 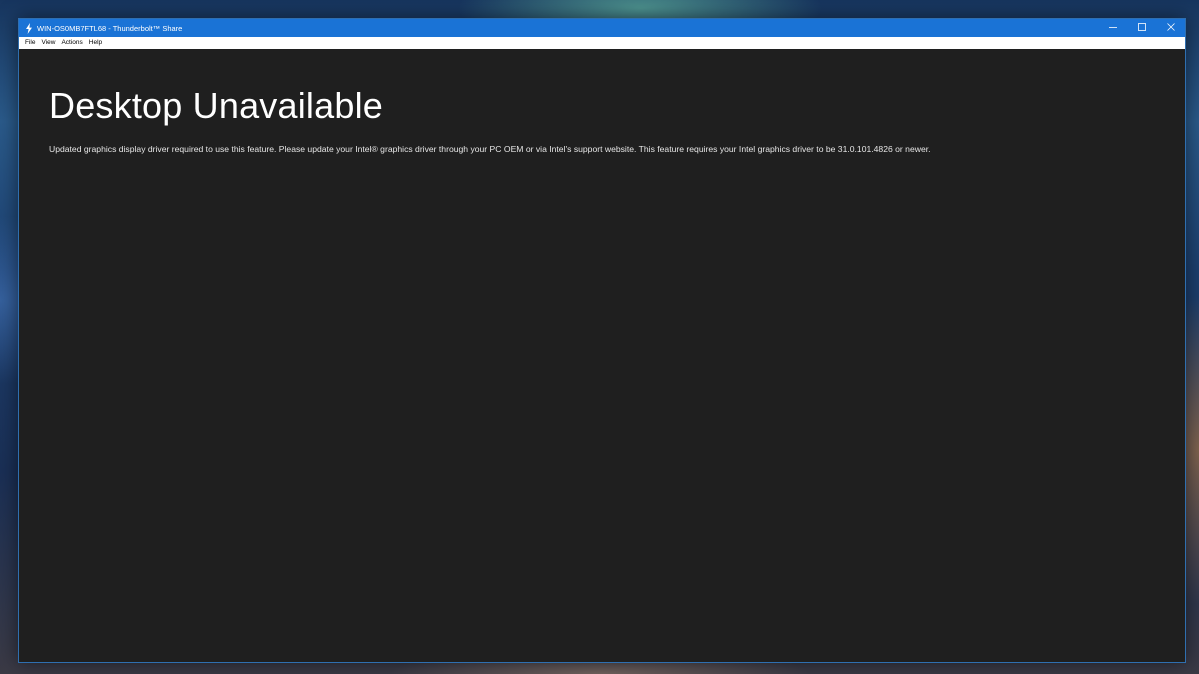 I want to click on maximize-button, so click(x=1141, y=28).